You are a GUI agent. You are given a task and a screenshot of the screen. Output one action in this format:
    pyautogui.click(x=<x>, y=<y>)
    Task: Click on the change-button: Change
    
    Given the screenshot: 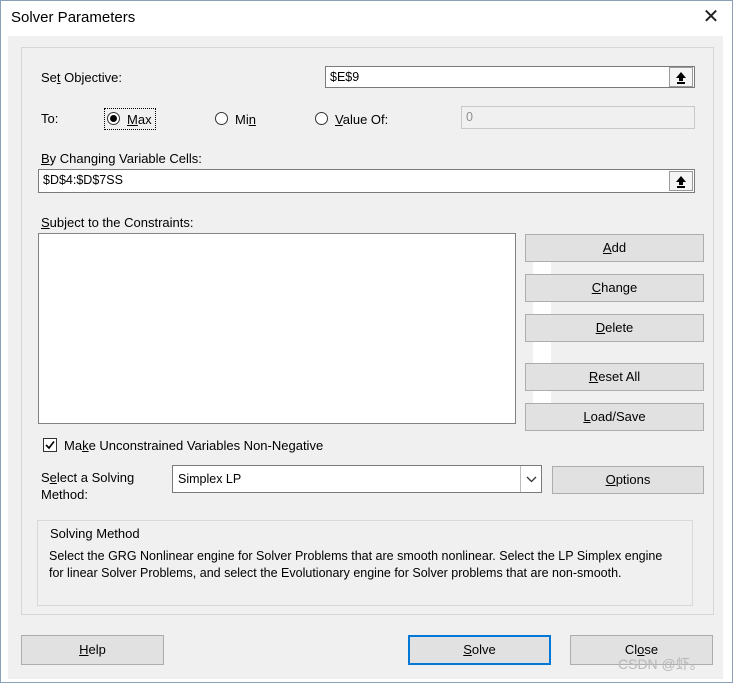 What is the action you would take?
    pyautogui.click(x=614, y=288)
    